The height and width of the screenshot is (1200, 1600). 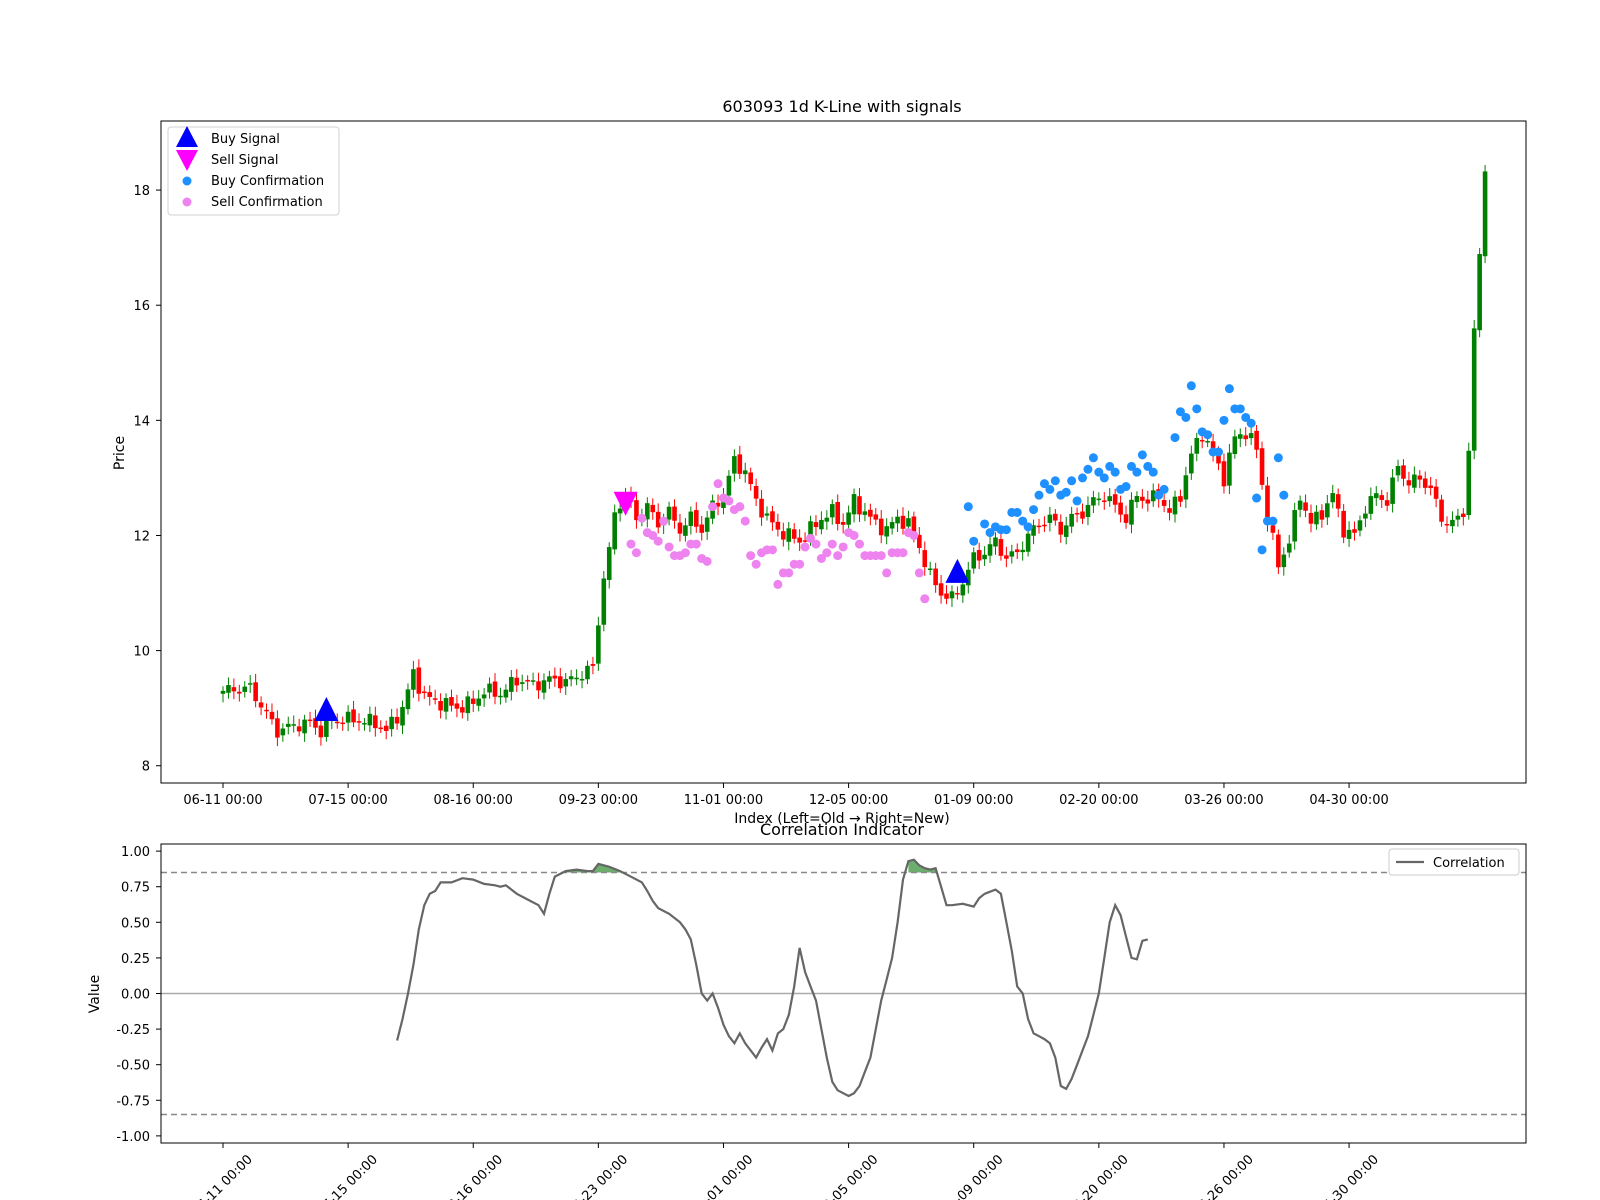 What do you see at coordinates (245, 139) in the screenshot?
I see `legend-label: Buy Signal` at bounding box center [245, 139].